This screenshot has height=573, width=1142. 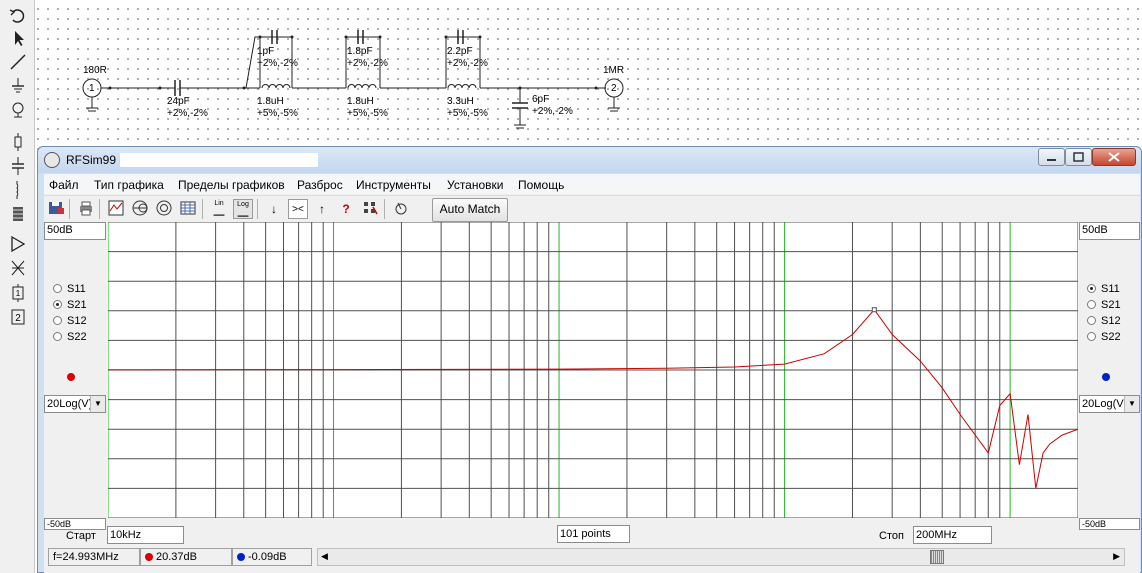 I want to click on left-radio-s21: S21, so click(x=70, y=305).